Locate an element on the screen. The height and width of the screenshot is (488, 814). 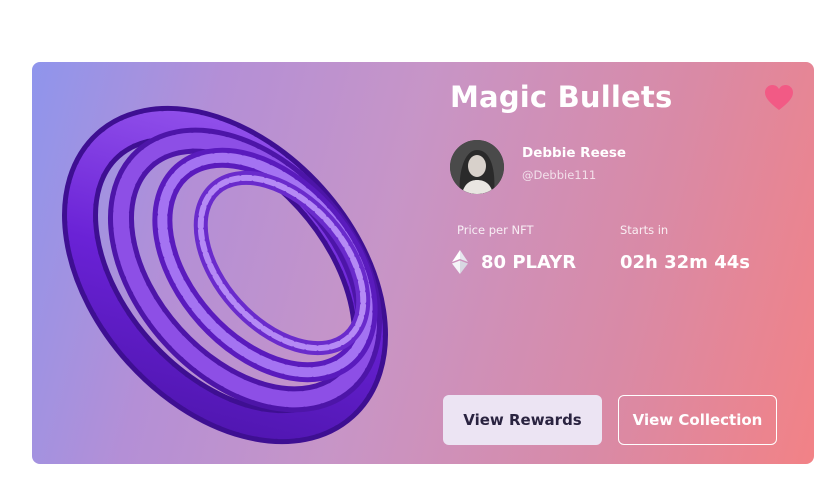
starts-in-label: Starts in is located at coordinates (644, 230).